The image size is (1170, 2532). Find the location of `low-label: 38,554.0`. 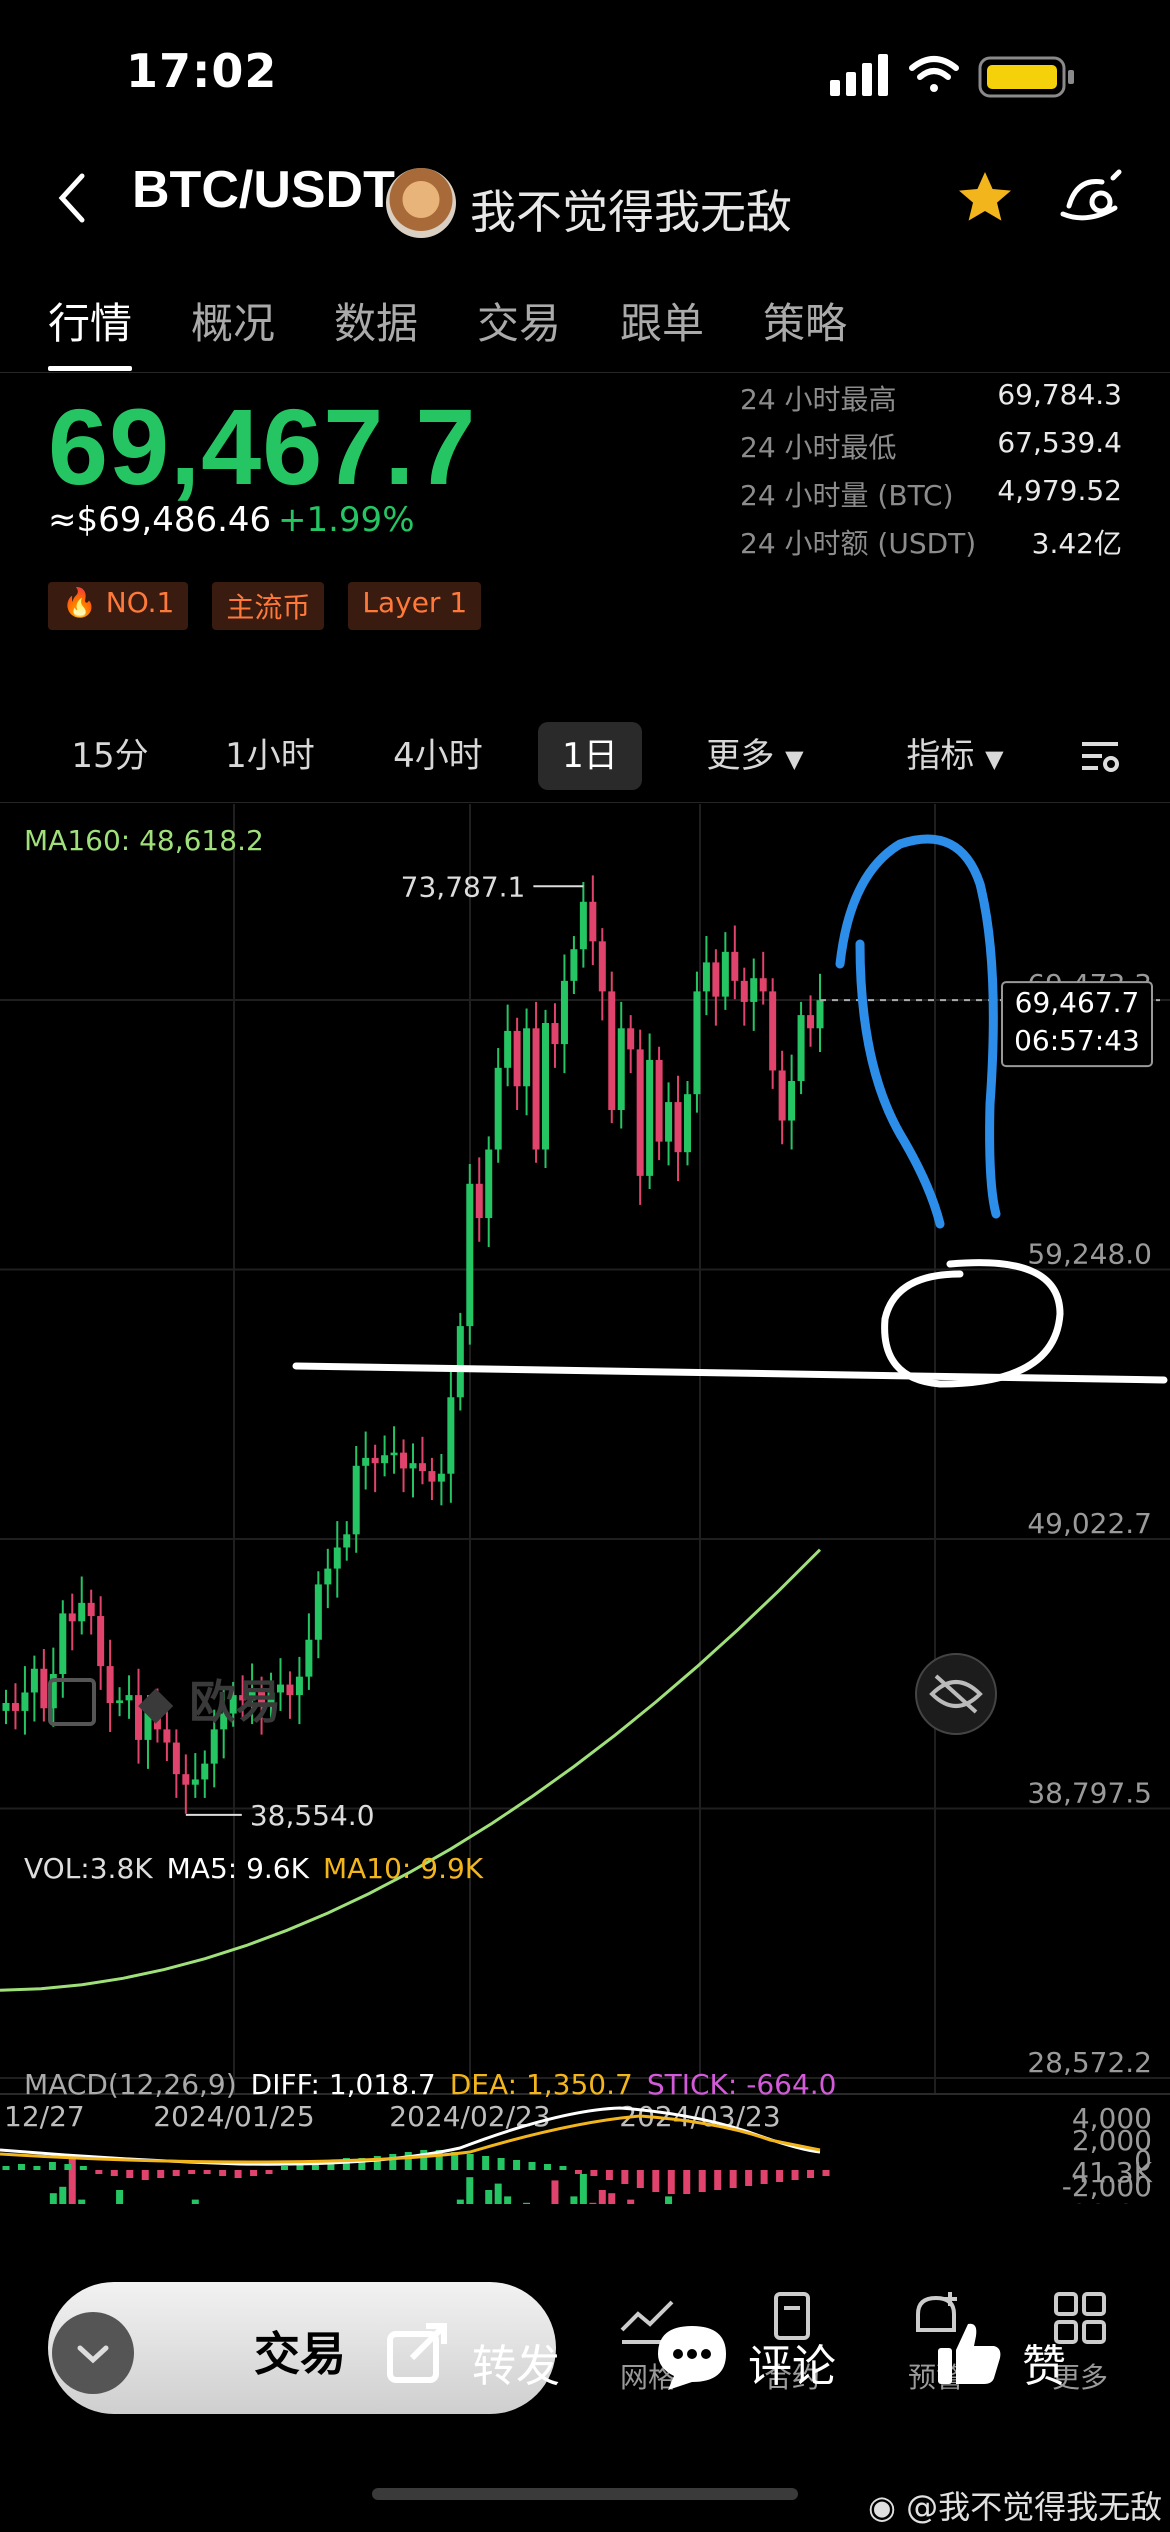

low-label: 38,554.0 is located at coordinates (312, 1815).